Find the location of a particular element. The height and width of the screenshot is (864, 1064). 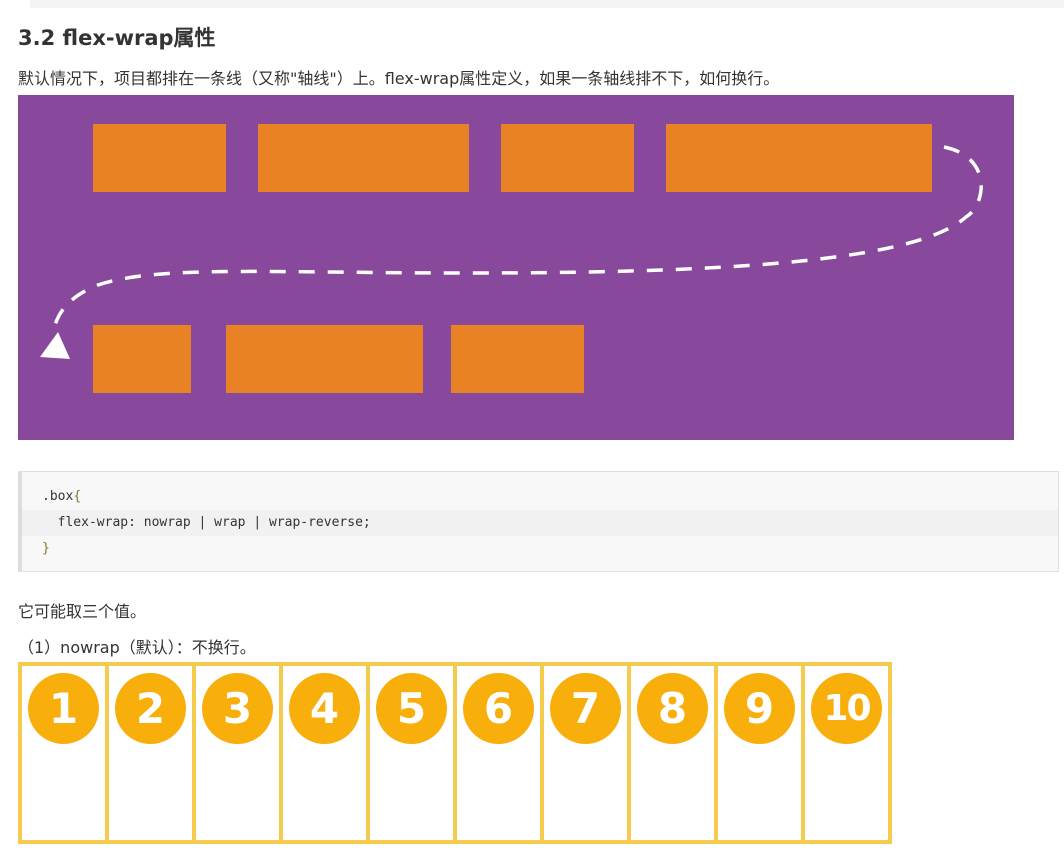

demo-item: 5 is located at coordinates (411, 753).